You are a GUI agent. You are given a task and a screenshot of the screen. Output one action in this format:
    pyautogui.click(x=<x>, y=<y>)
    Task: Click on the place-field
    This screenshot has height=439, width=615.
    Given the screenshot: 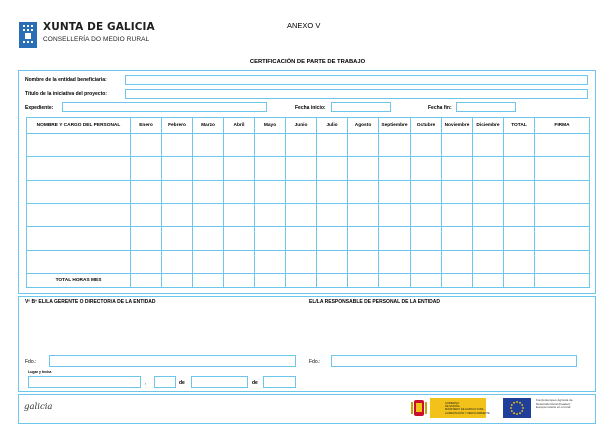 What is the action you would take?
    pyautogui.click(x=84, y=382)
    